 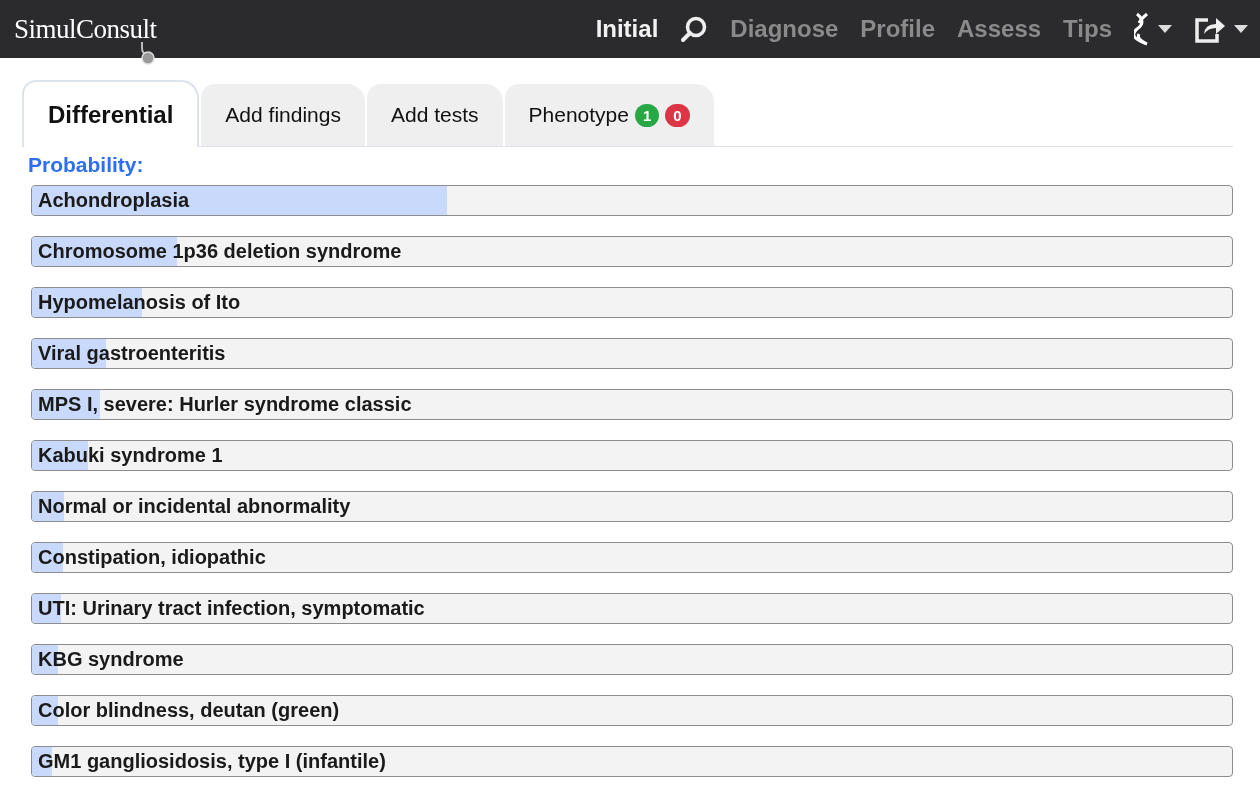 I want to click on probability-bar: Chromosome 1p36 deletion syndrome, so click(x=632, y=251).